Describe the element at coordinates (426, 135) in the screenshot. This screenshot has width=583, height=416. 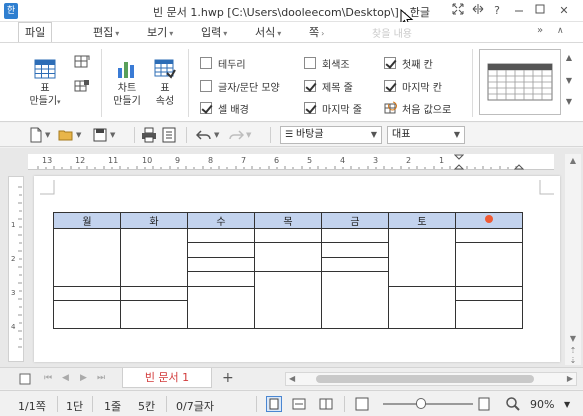
I see `font-combo: 대표 ▼` at that location.